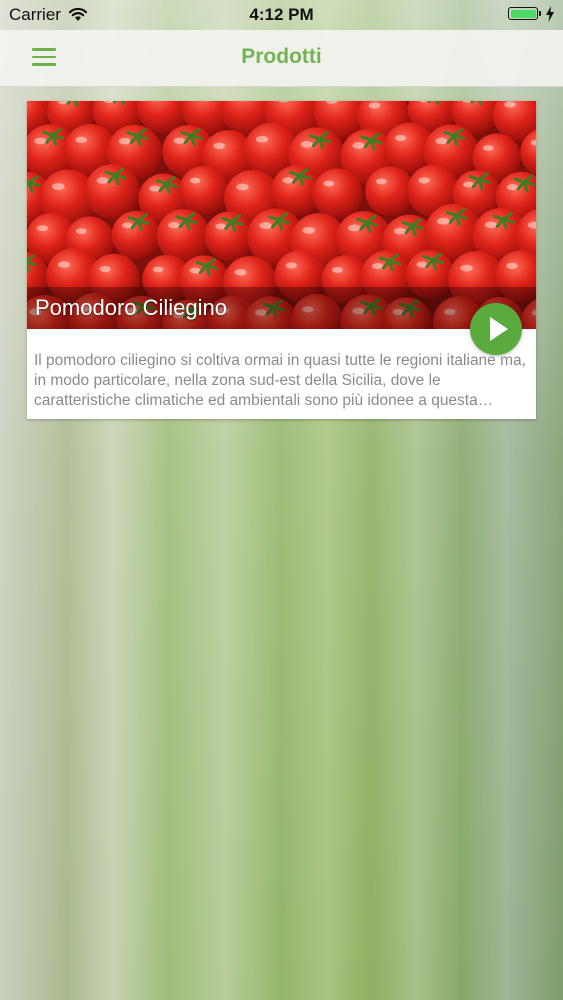 The height and width of the screenshot is (1000, 563). I want to click on clock: 4:12 PM, so click(281, 14).